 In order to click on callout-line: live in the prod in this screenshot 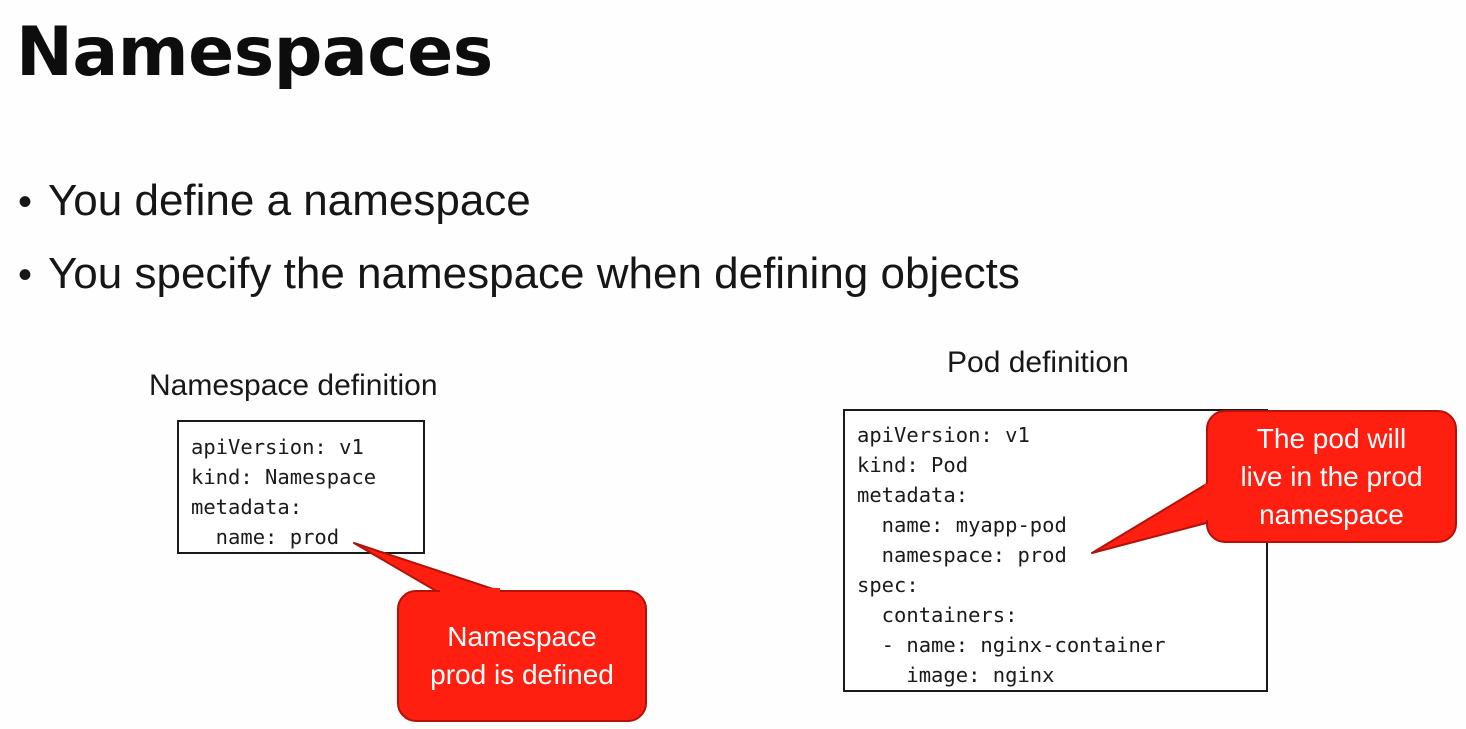, I will do `click(1331, 476)`.